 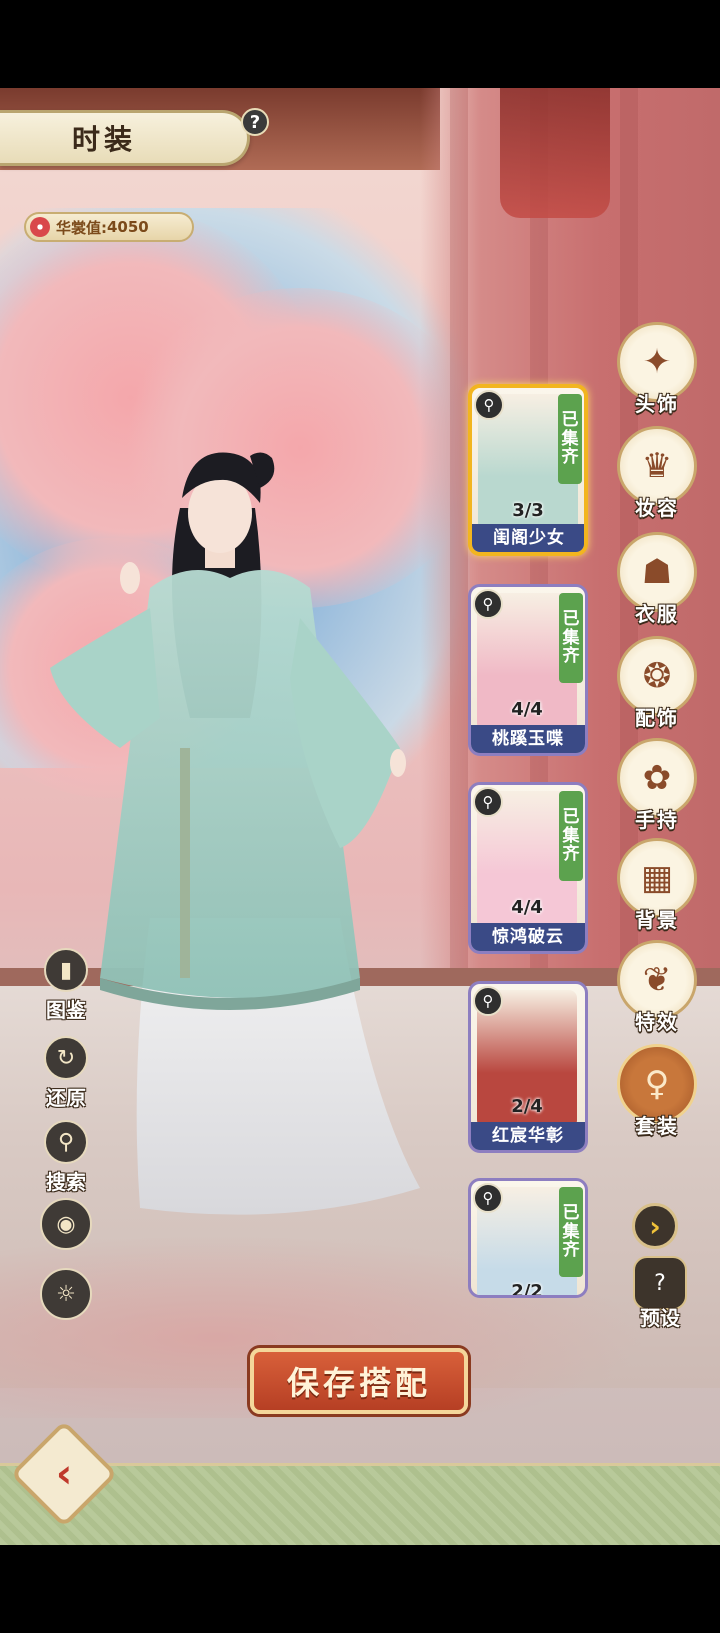 I want to click on tool-hide-ui-button: ◉, so click(x=66, y=1224).